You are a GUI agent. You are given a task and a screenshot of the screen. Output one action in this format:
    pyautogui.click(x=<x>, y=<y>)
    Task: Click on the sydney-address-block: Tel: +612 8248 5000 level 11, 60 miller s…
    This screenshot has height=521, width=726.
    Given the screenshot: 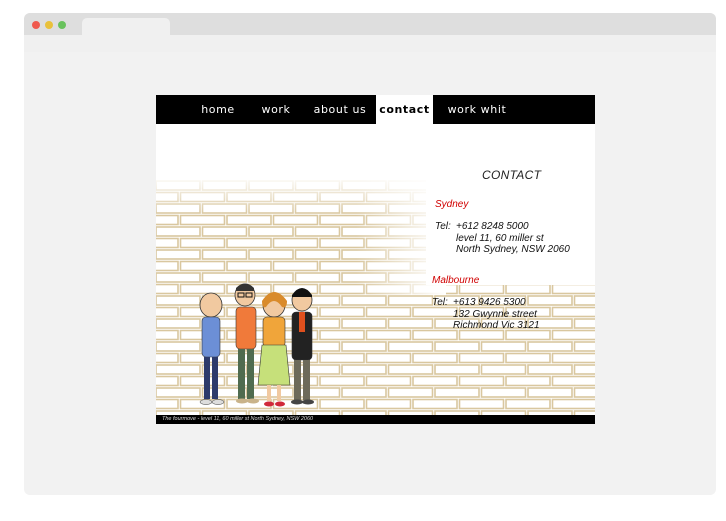 What is the action you would take?
    pyautogui.click(x=502, y=238)
    